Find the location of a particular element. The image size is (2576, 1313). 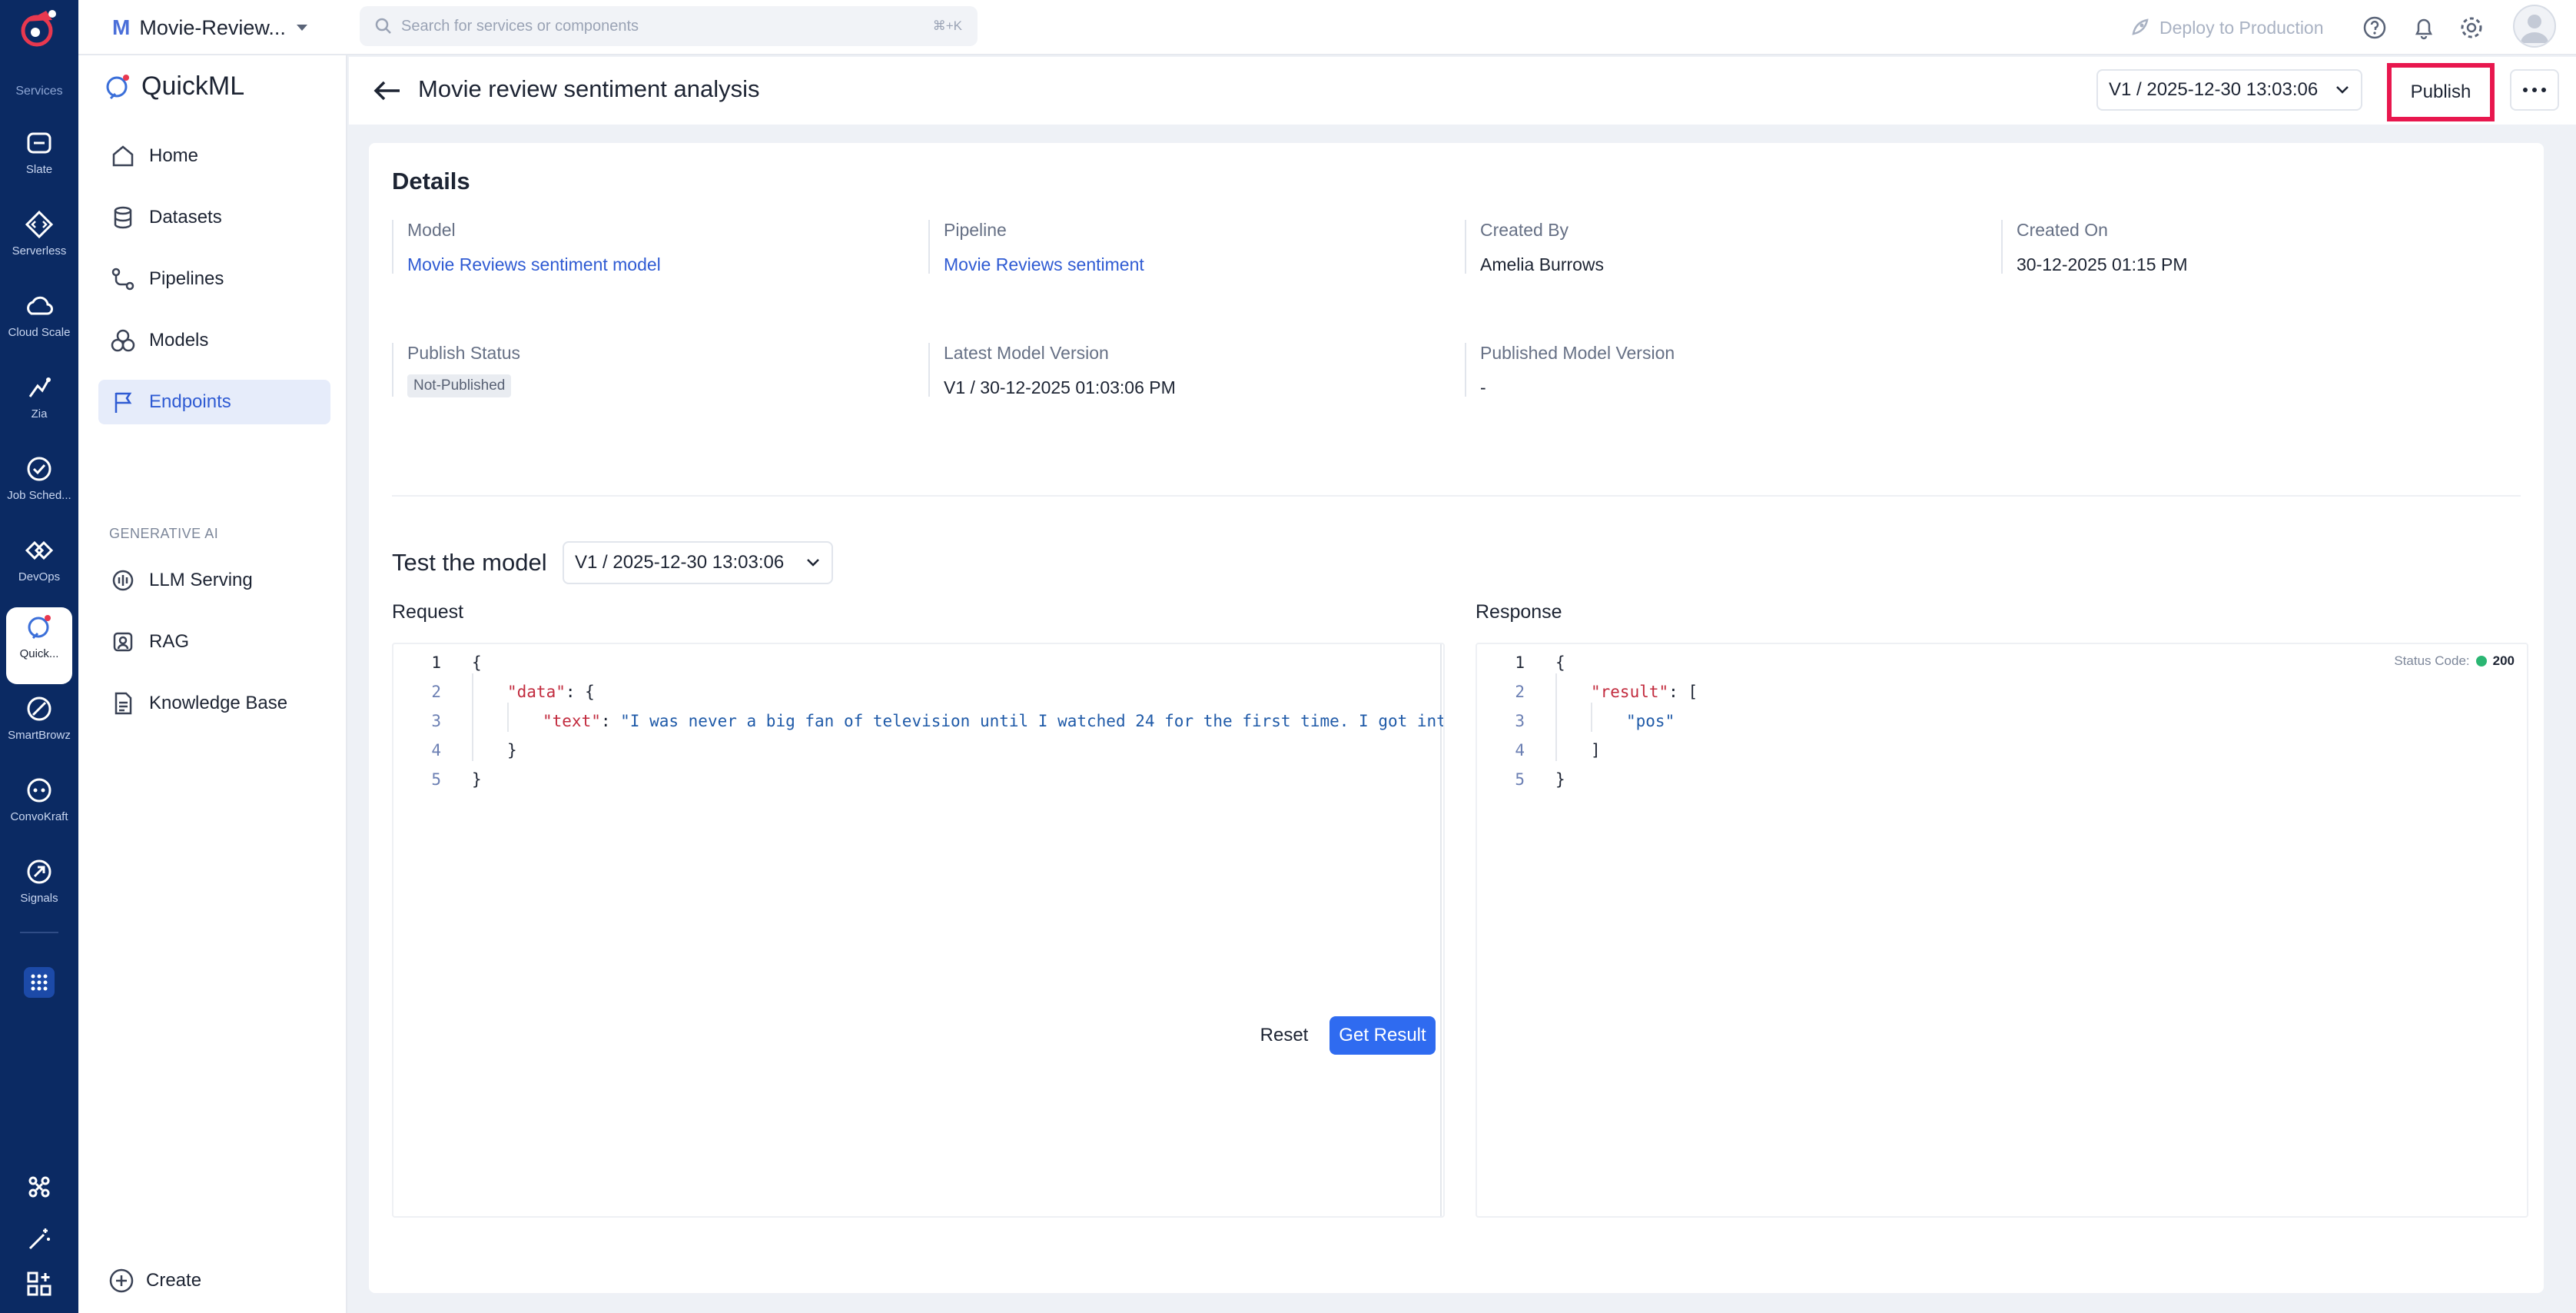

job-scheduling-icon is located at coordinates (39, 469).